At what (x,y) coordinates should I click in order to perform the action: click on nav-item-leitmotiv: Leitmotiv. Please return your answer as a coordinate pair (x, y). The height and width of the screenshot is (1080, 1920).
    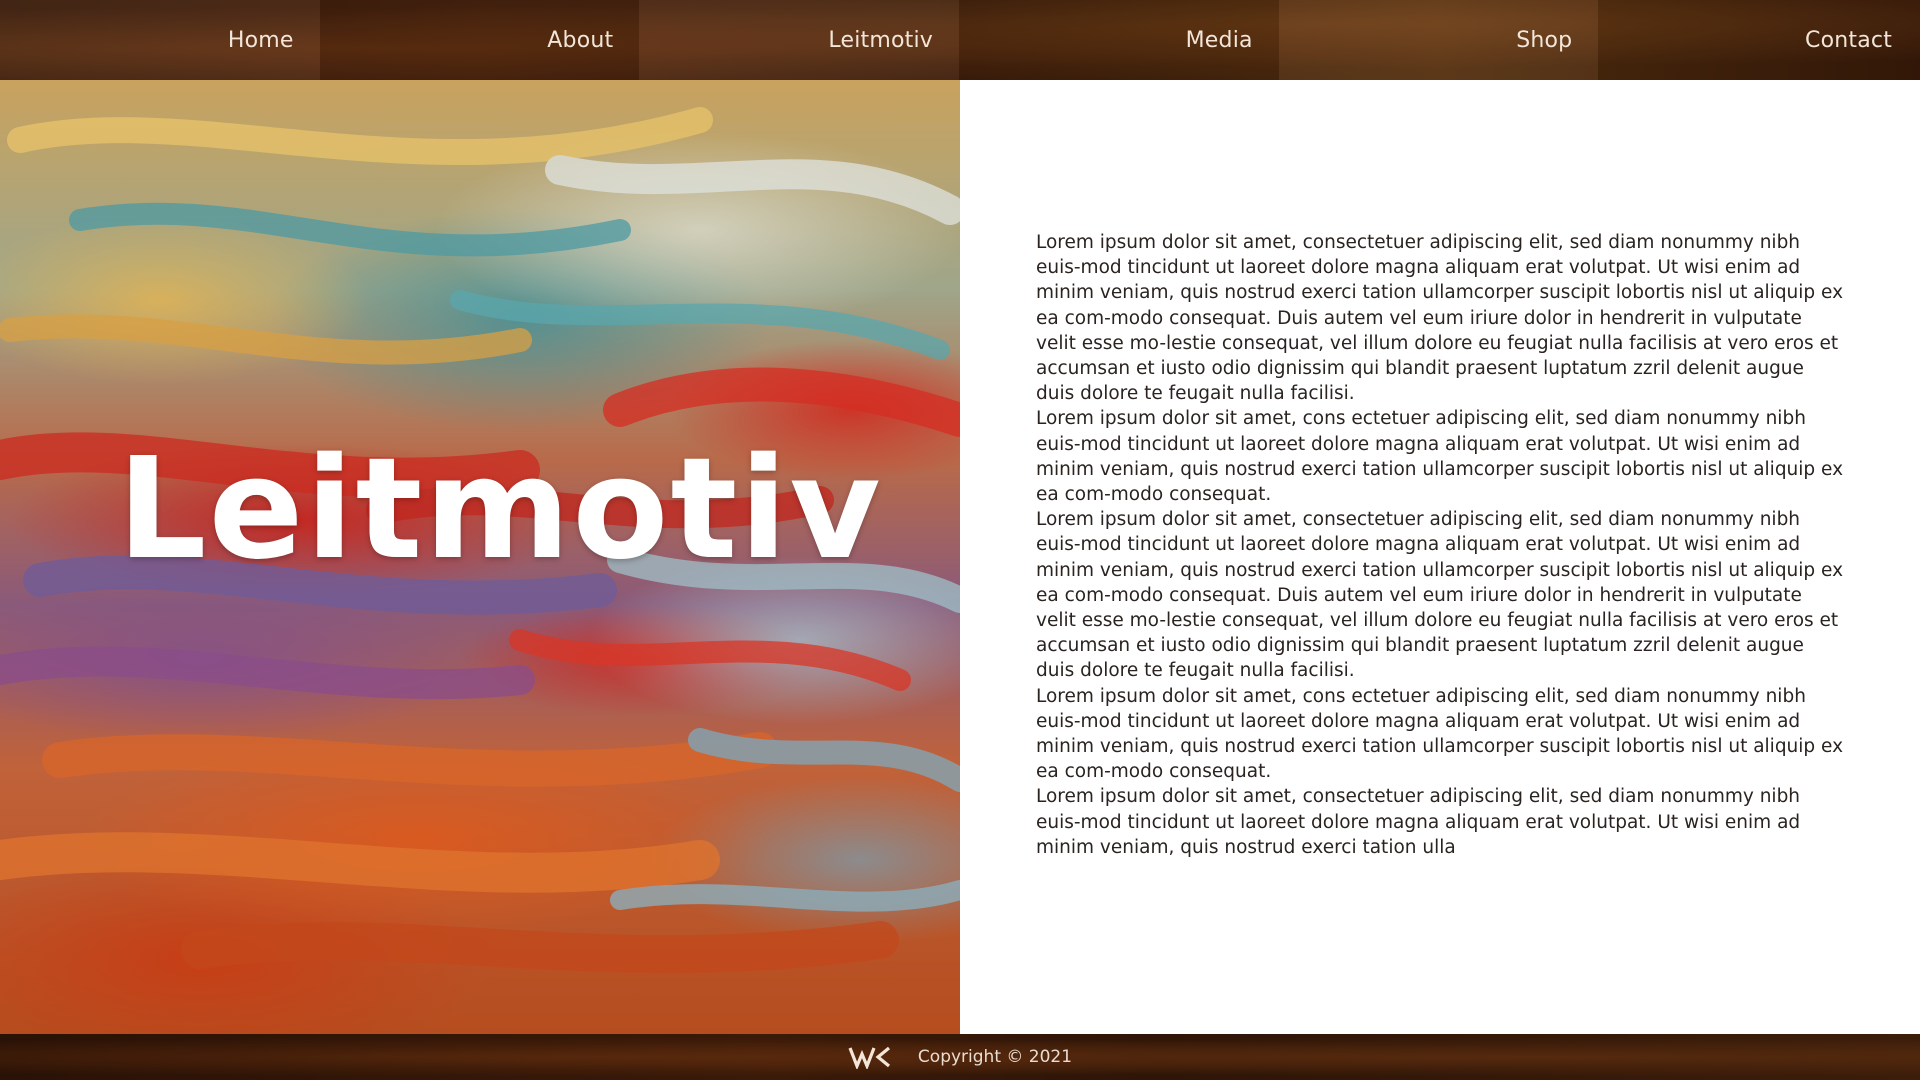
    Looking at the image, I should click on (799, 40).